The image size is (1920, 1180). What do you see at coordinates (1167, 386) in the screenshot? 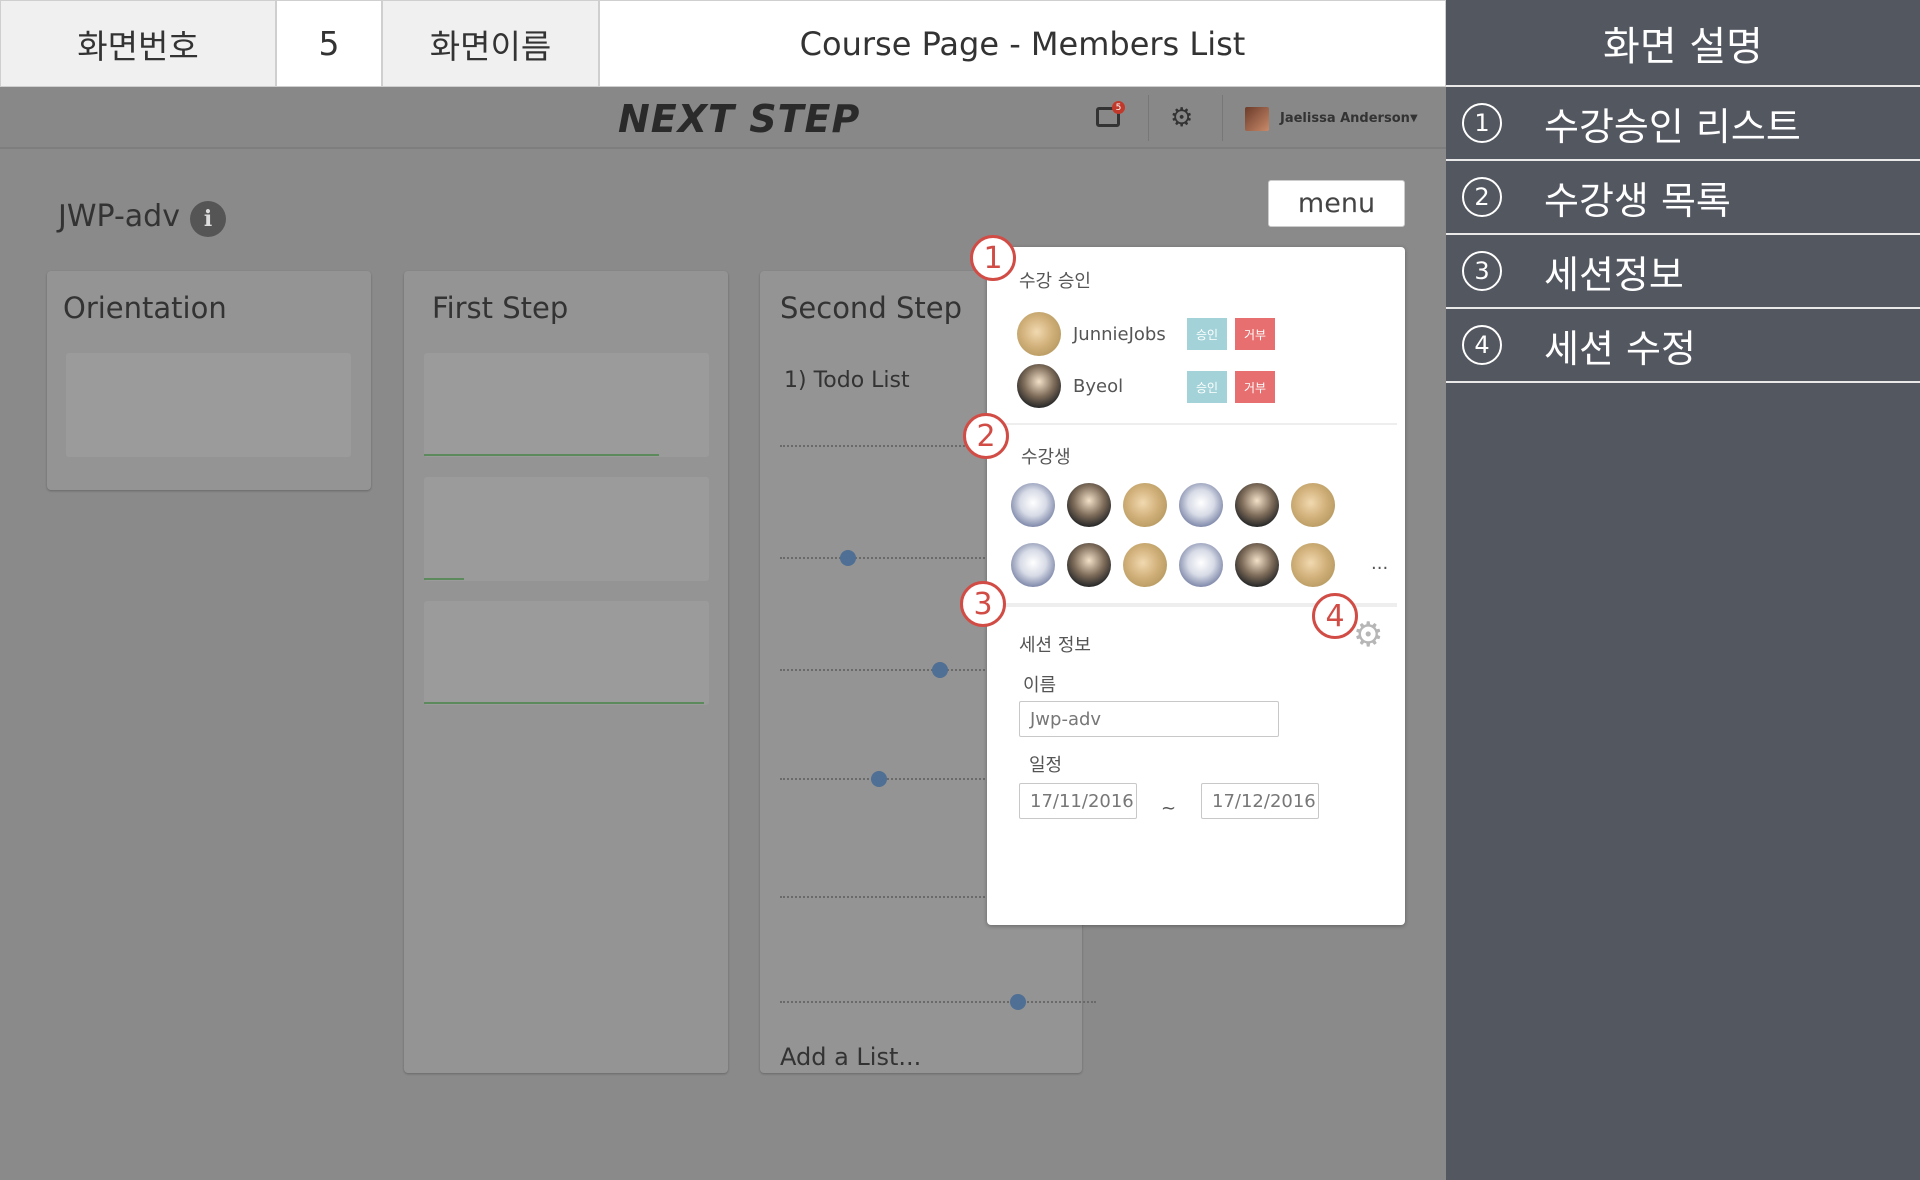
I see `approval-row: Byeol 승인 거부` at bounding box center [1167, 386].